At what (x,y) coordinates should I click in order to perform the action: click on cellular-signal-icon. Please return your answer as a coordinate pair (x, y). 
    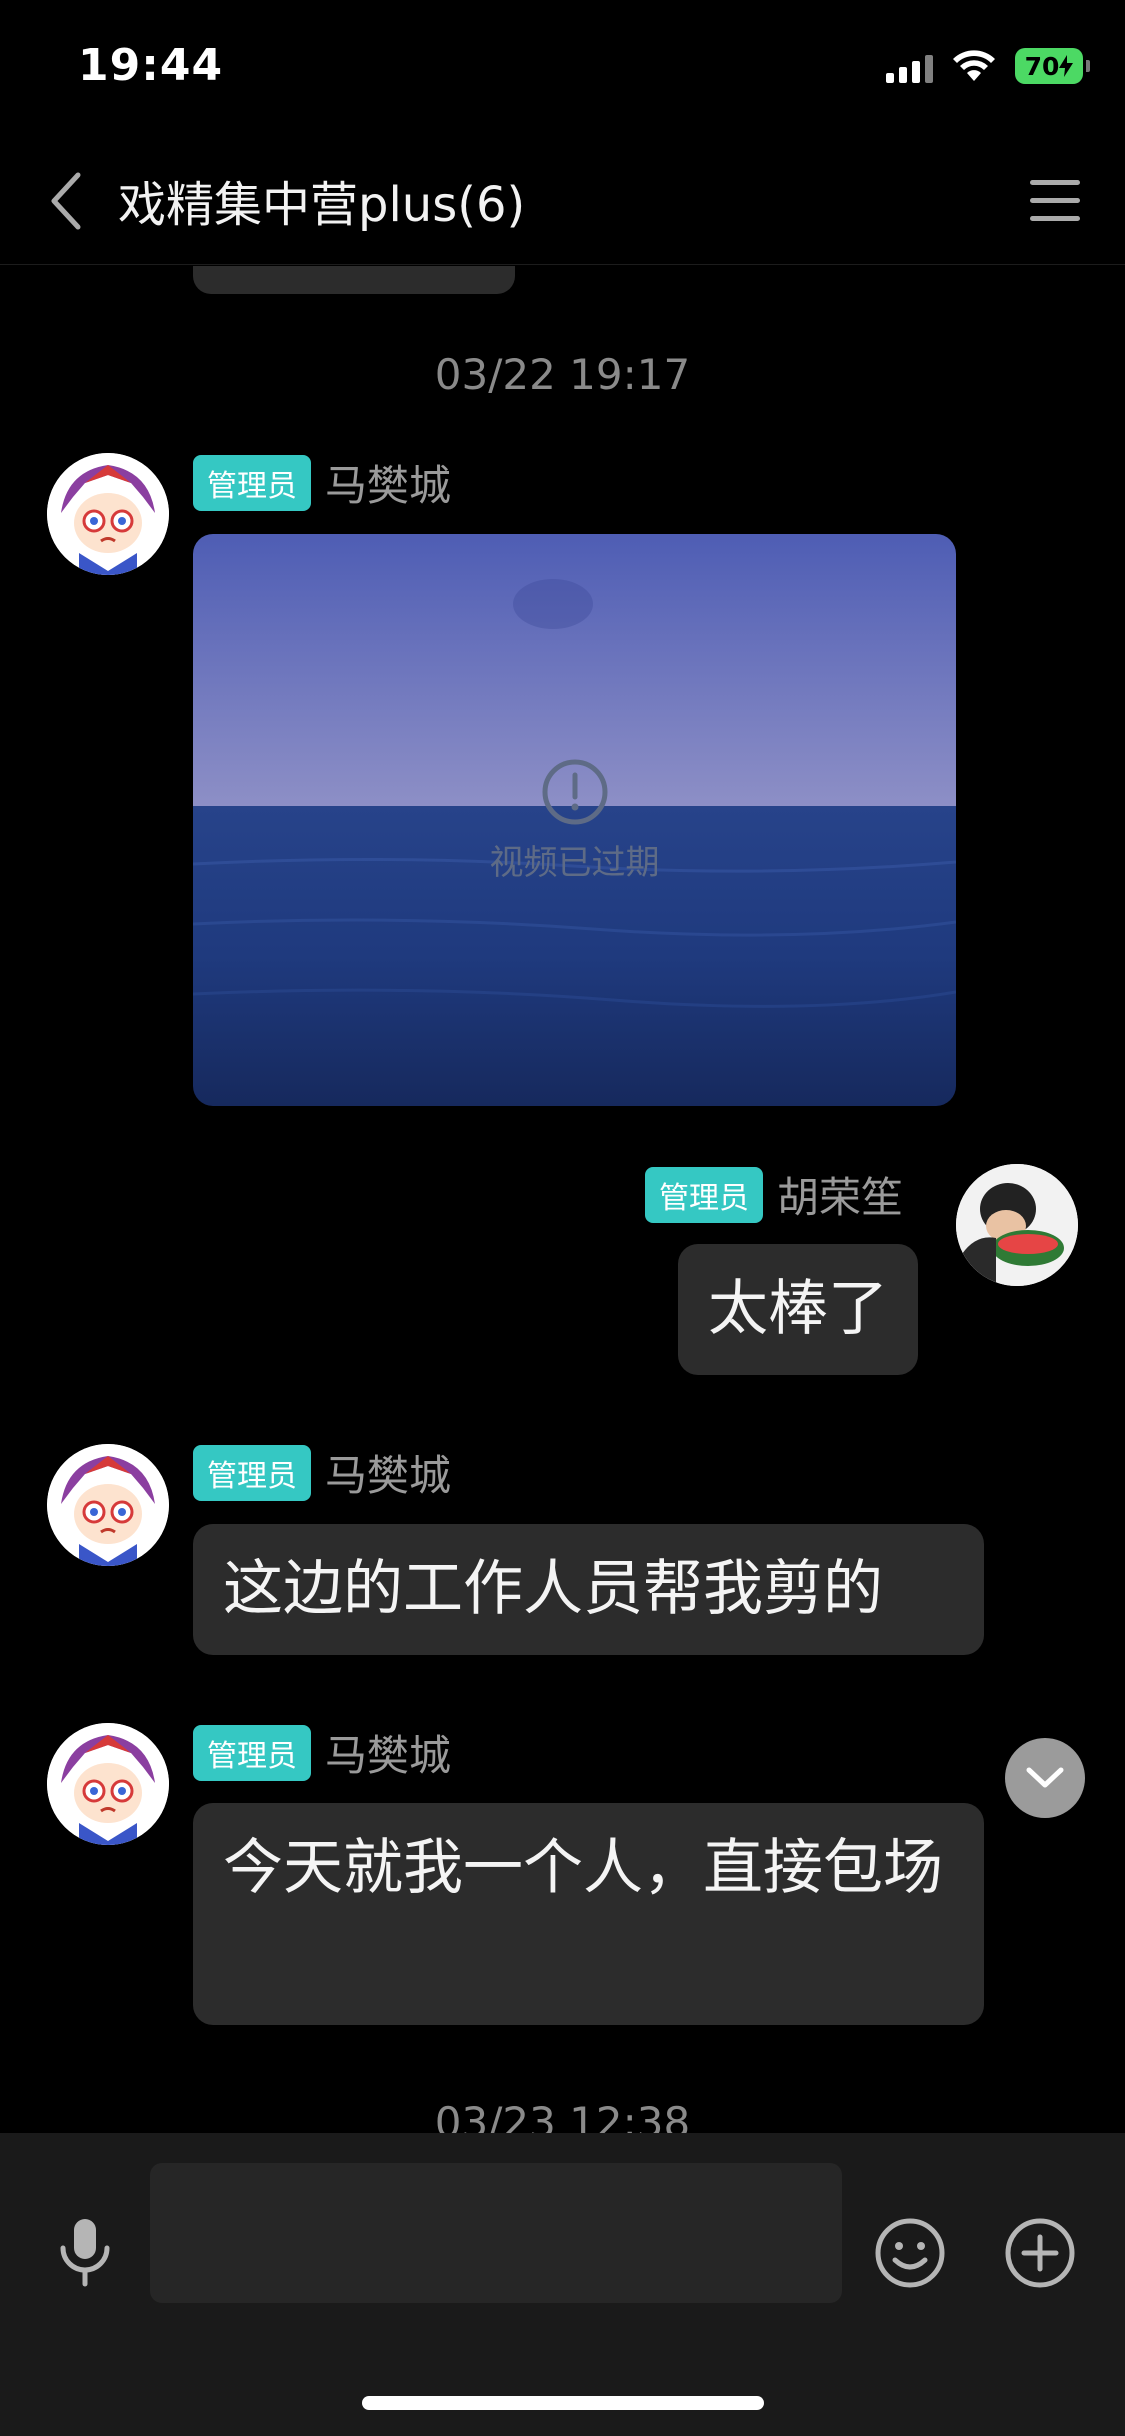
    Looking at the image, I should click on (909, 66).